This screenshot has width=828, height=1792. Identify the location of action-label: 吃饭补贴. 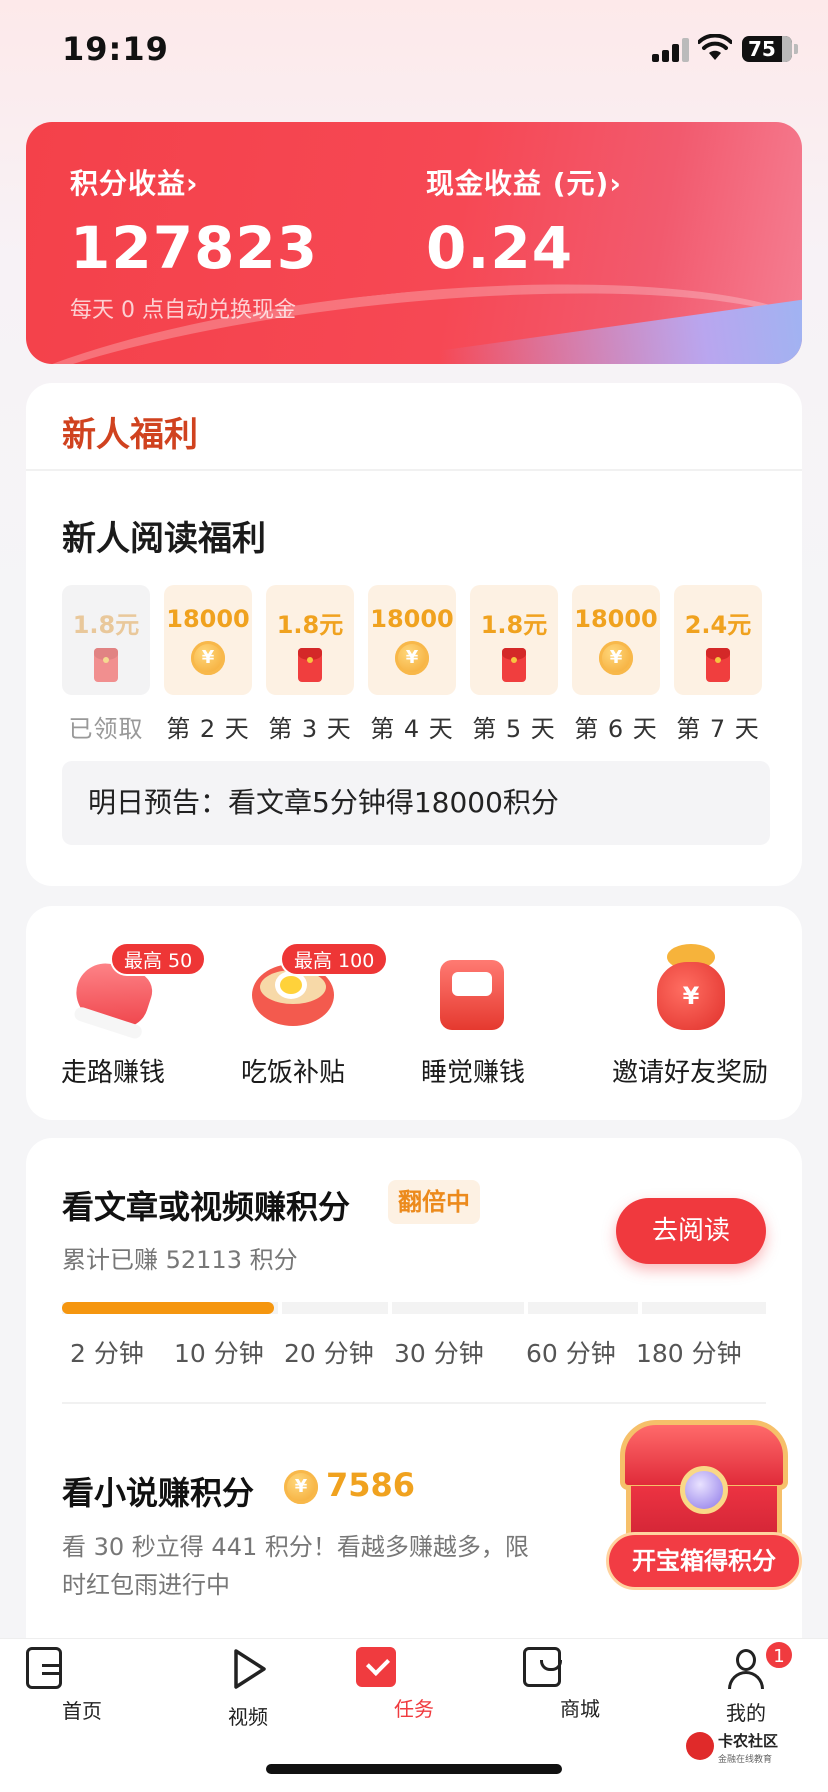
(292, 1073).